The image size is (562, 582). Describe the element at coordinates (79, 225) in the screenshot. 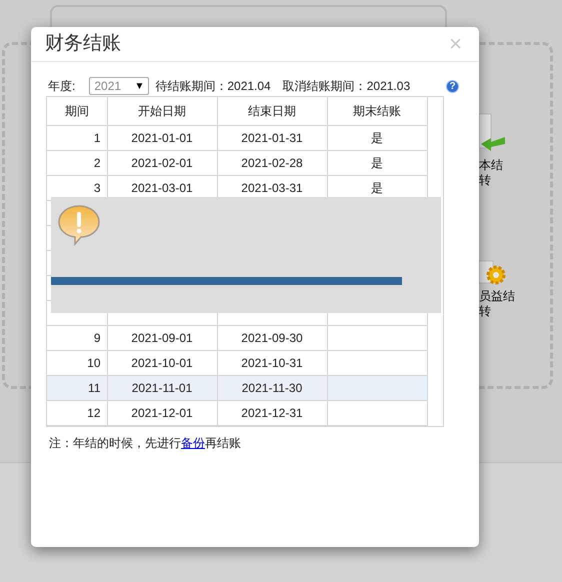

I see `warning-icon` at that location.